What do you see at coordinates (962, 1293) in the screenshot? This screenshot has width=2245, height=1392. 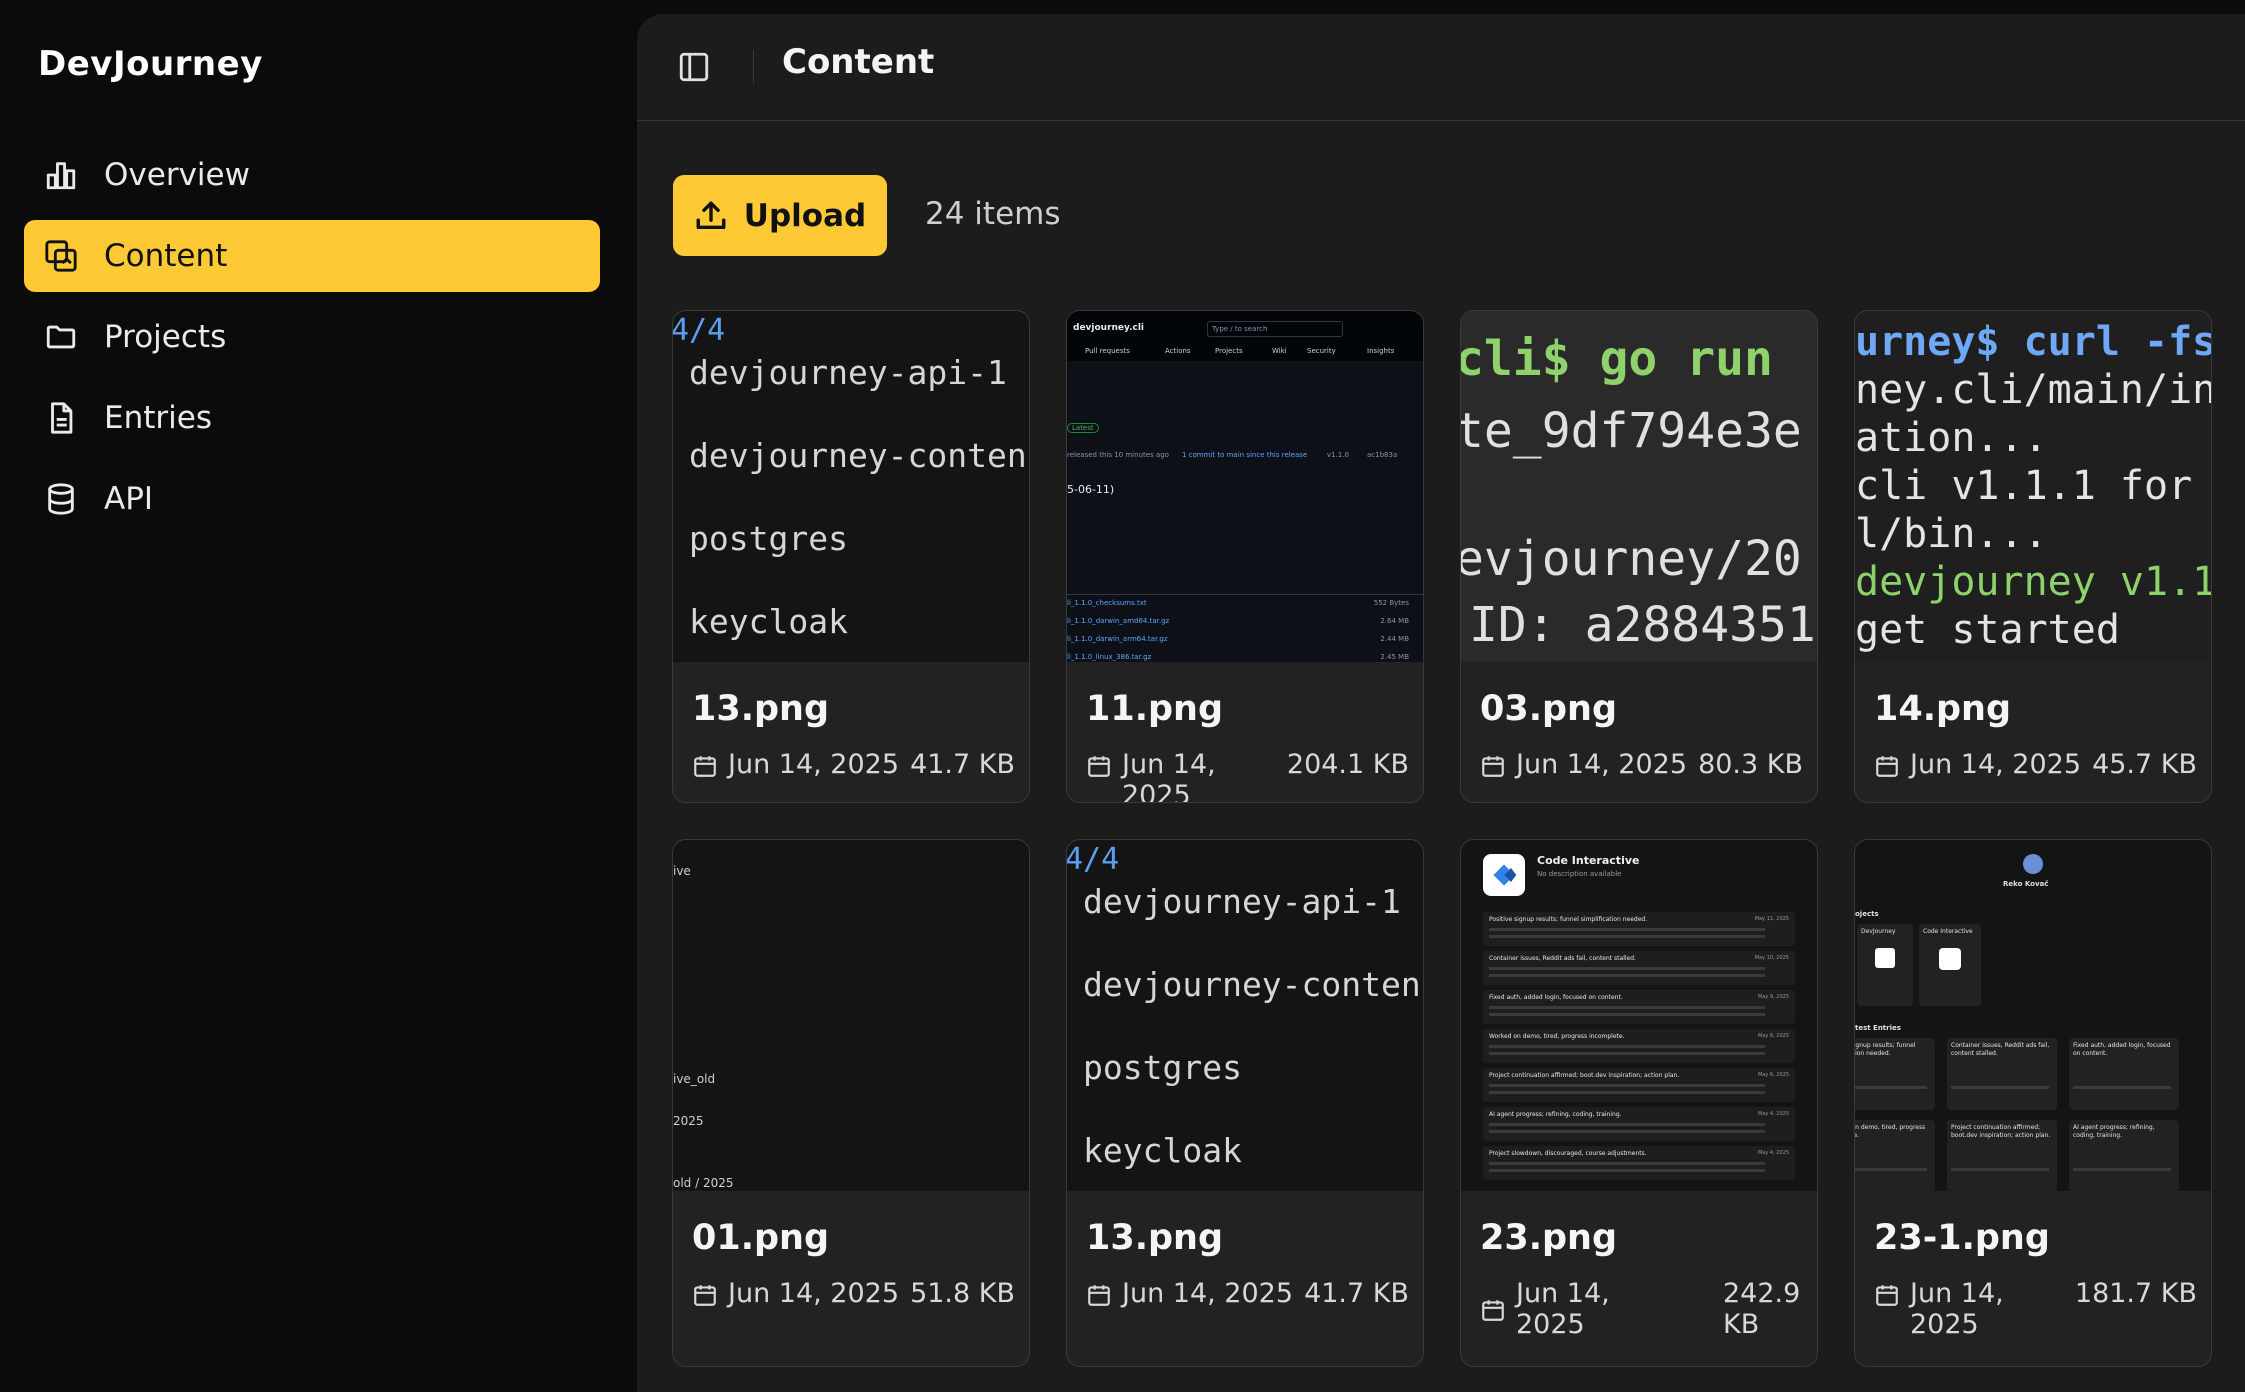 I see `file-size: 51.8 KB` at bounding box center [962, 1293].